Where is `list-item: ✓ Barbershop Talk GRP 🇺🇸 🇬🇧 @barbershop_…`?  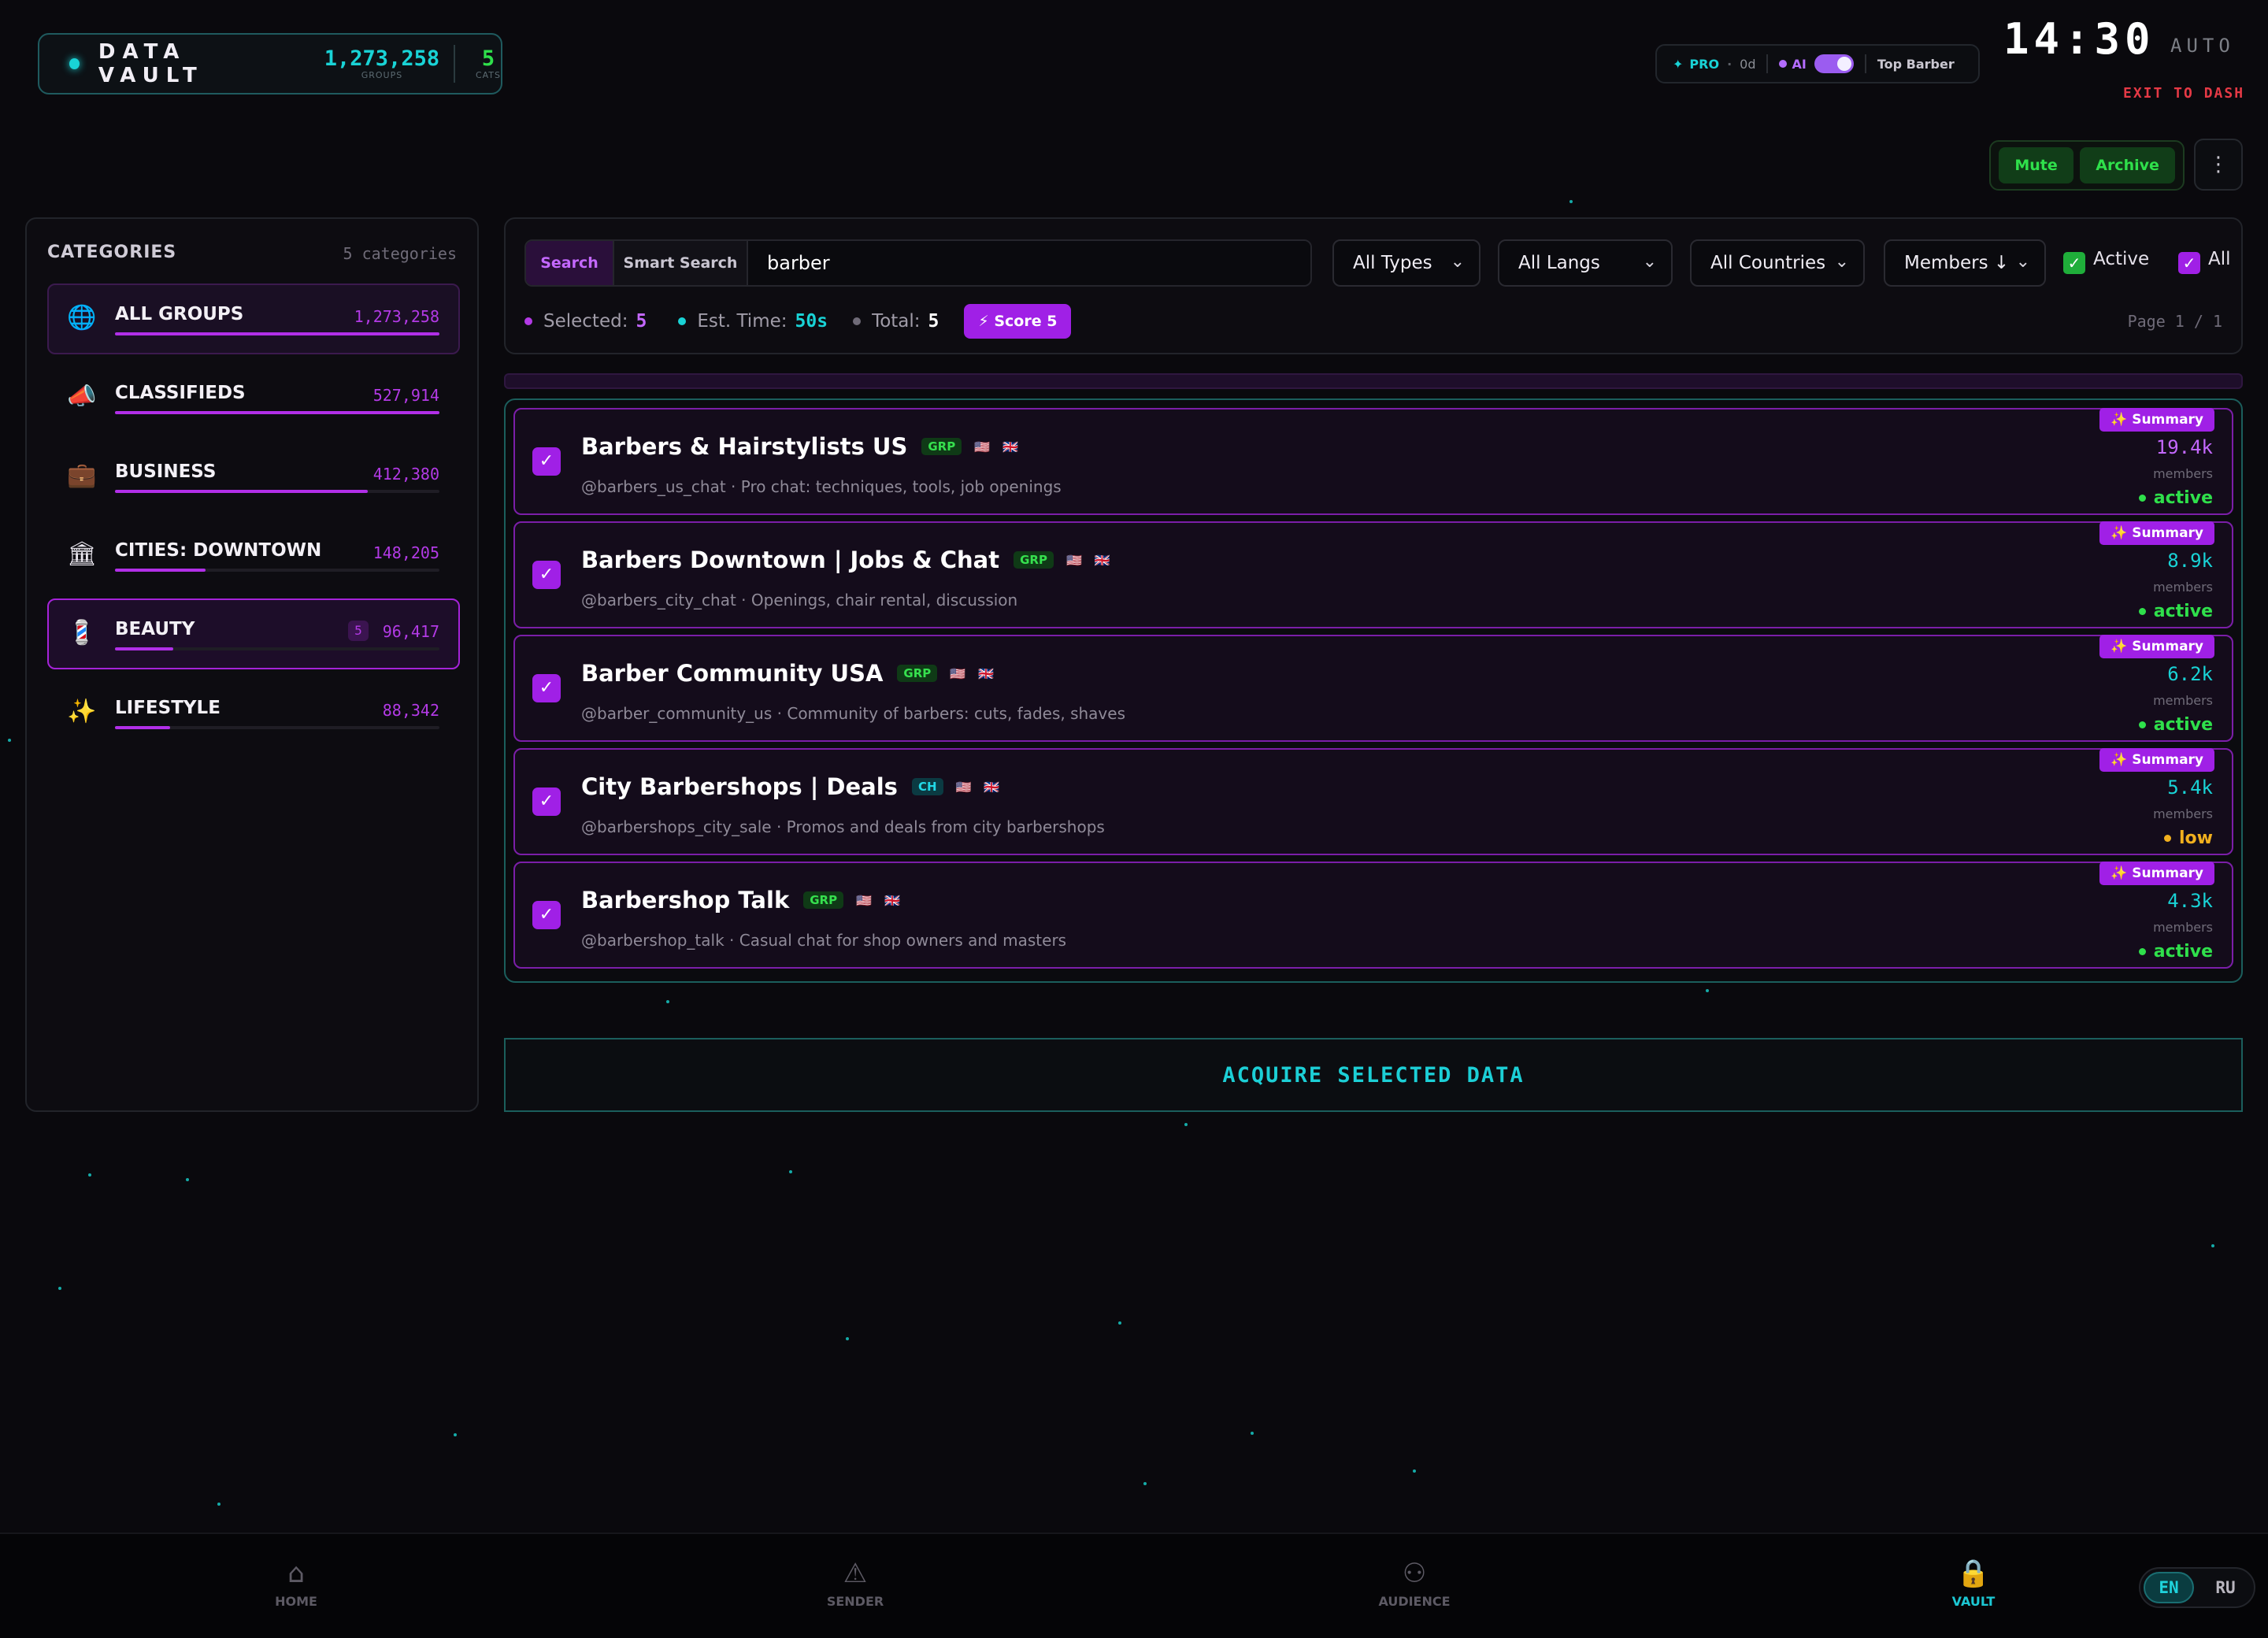
list-item: ✓ Barbershop Talk GRP 🇺🇸 🇬🇧 @barbershop_… is located at coordinates (1373, 915).